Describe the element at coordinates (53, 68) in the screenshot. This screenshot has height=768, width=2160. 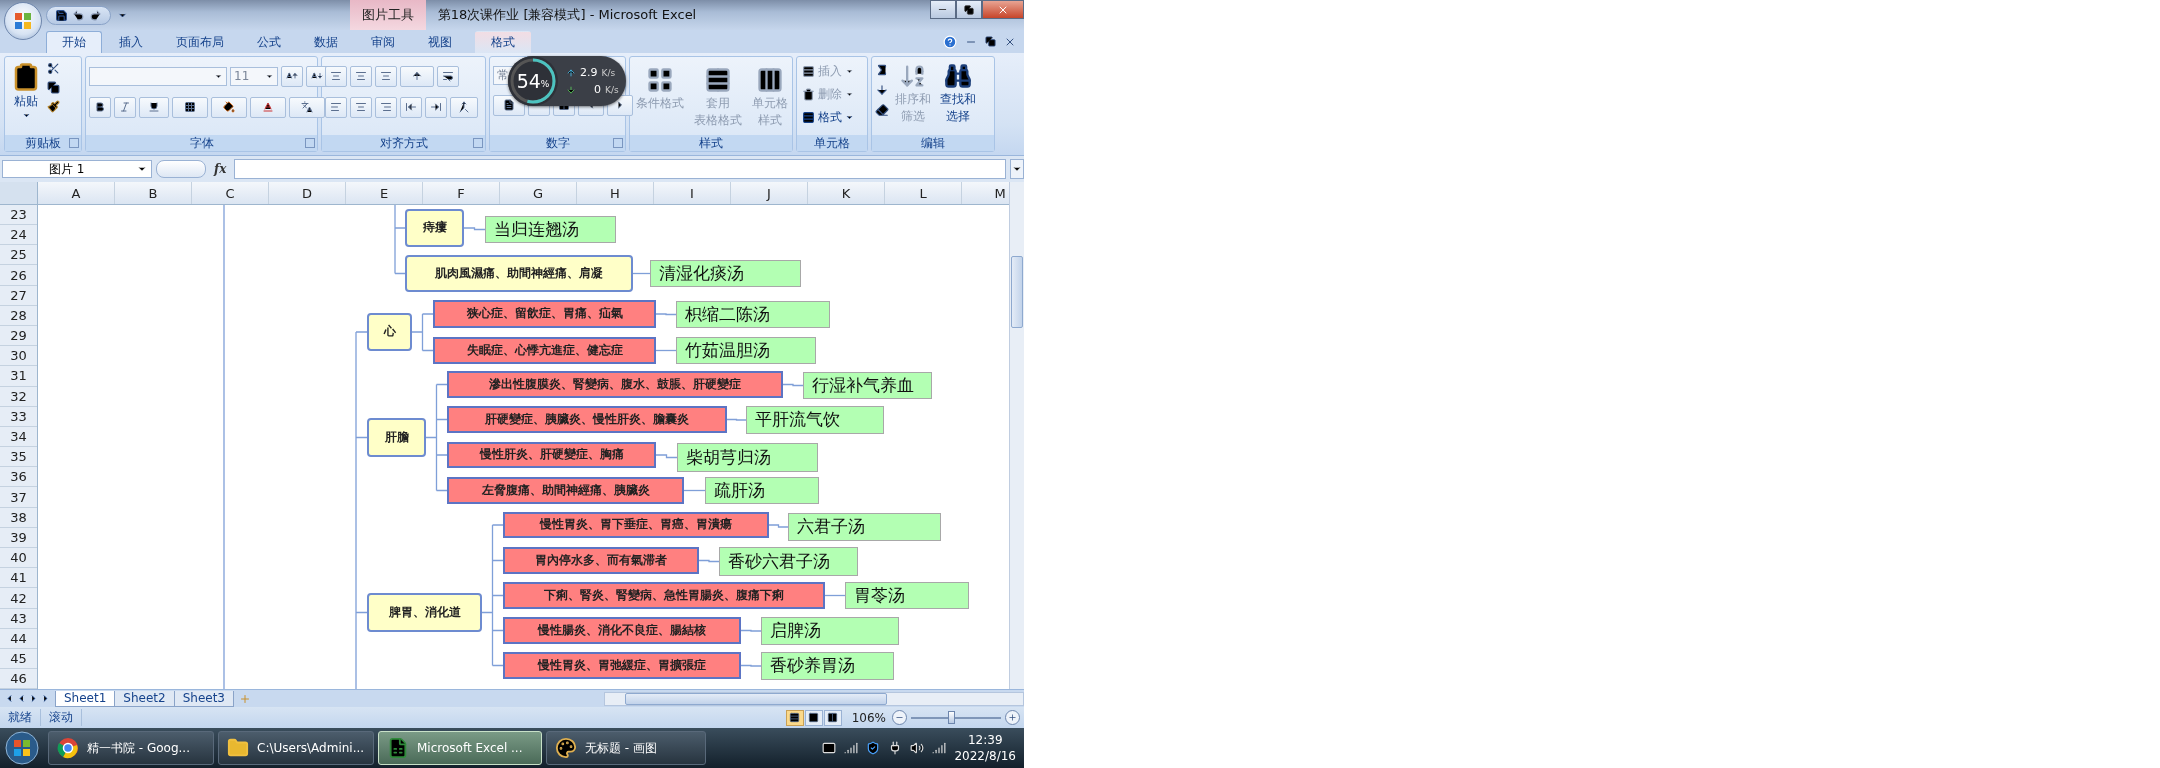
I see `cut-icon` at that location.